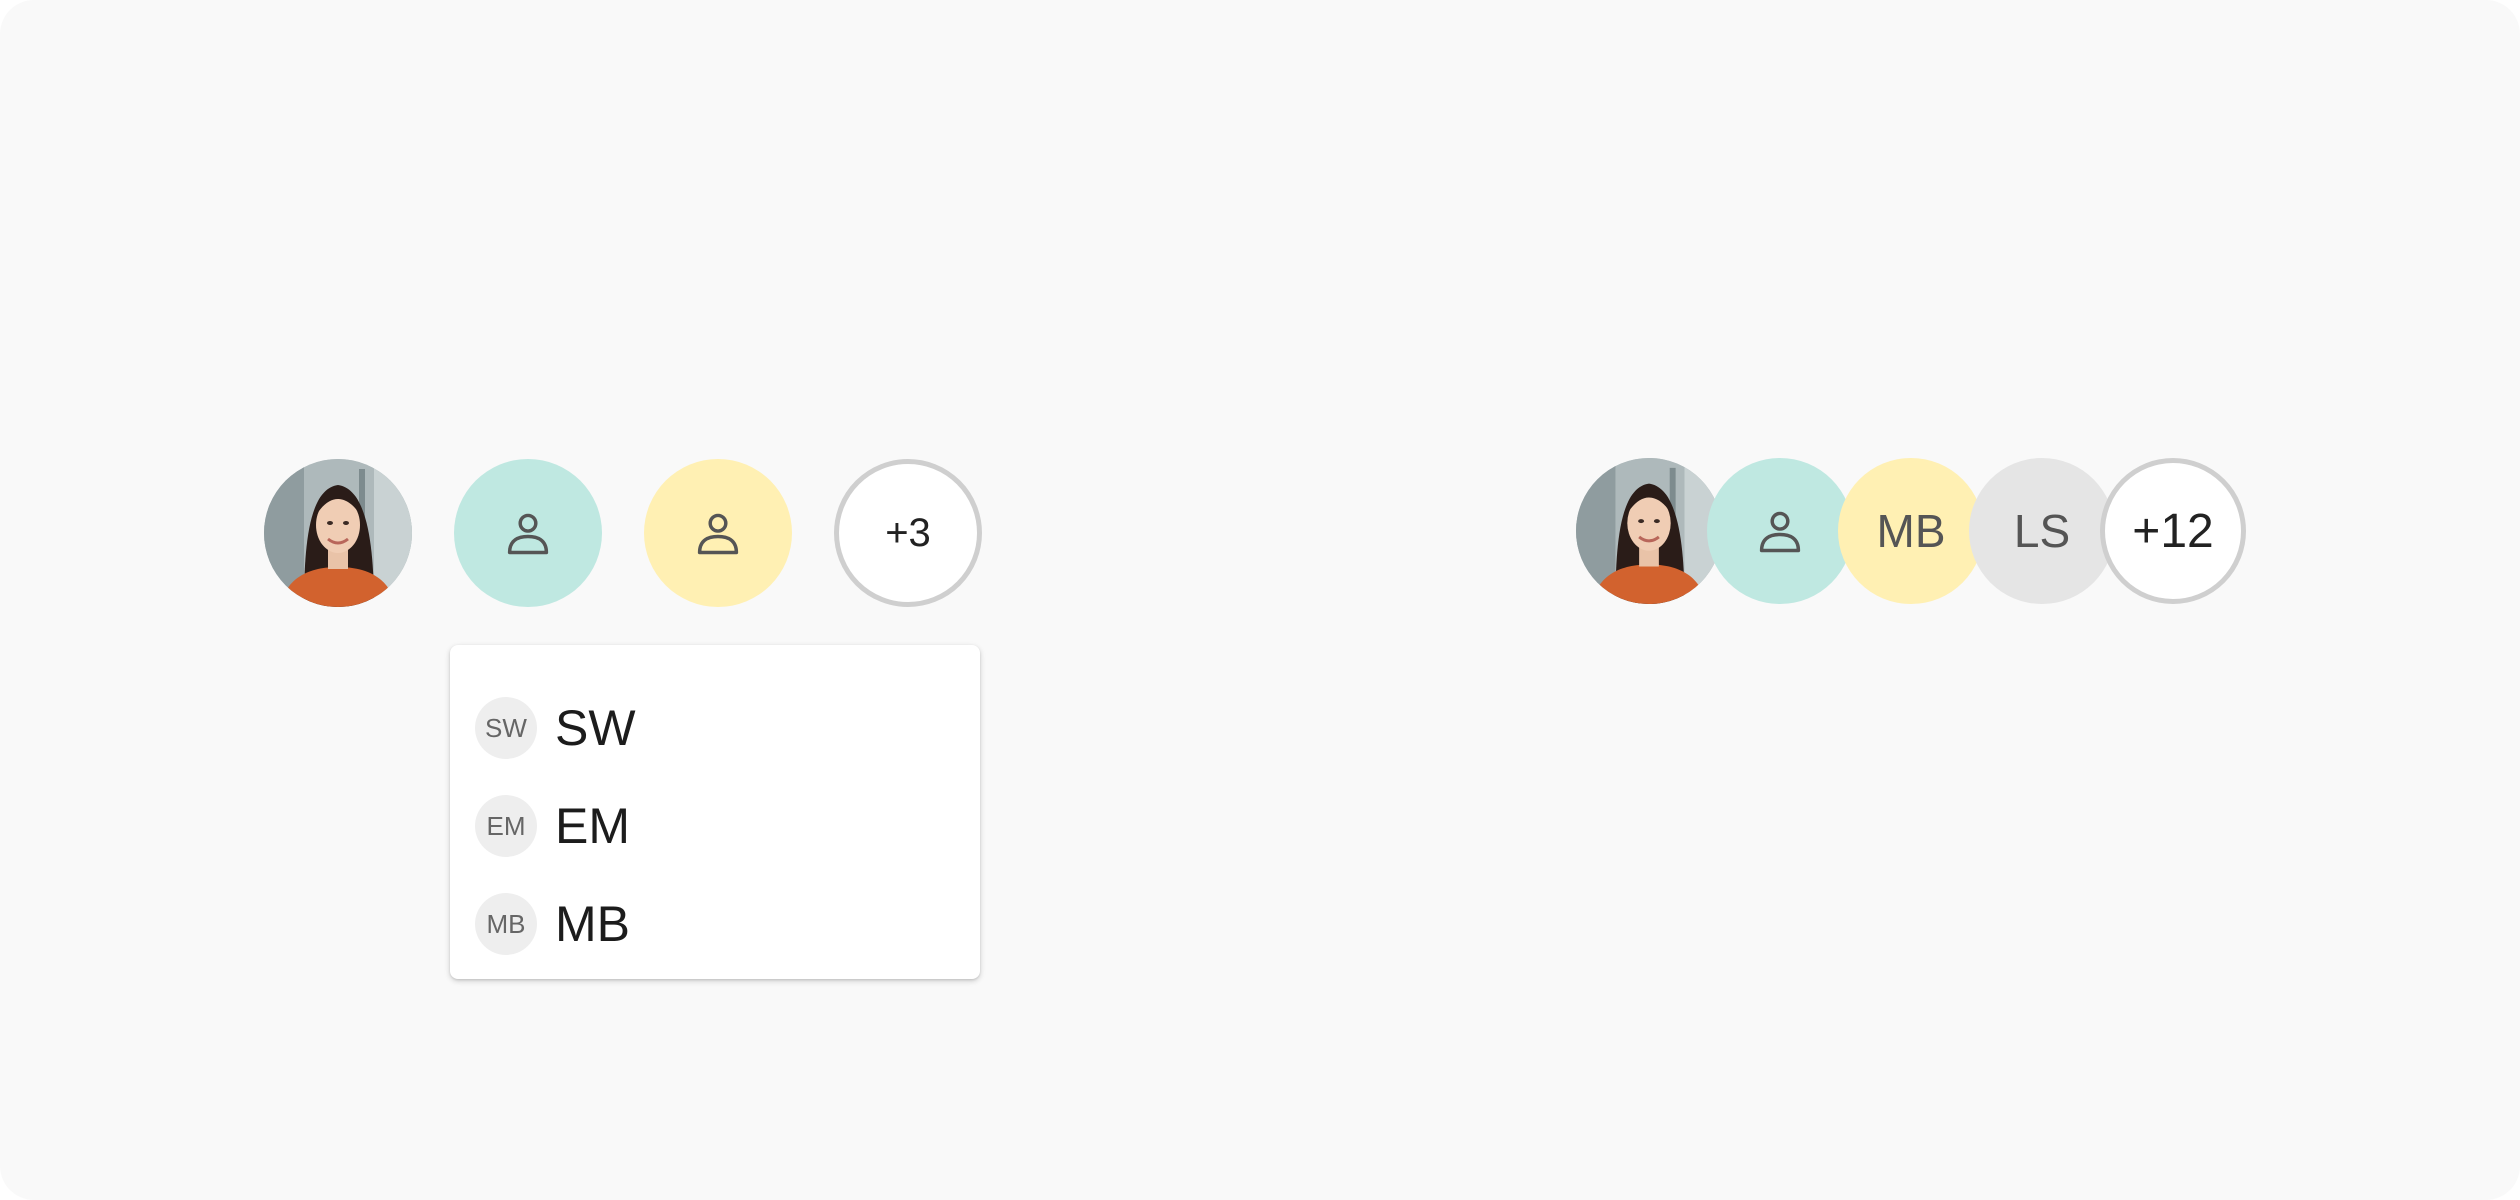 The image size is (2520, 1200). I want to click on menu-item-em: EM EM, so click(715, 826).